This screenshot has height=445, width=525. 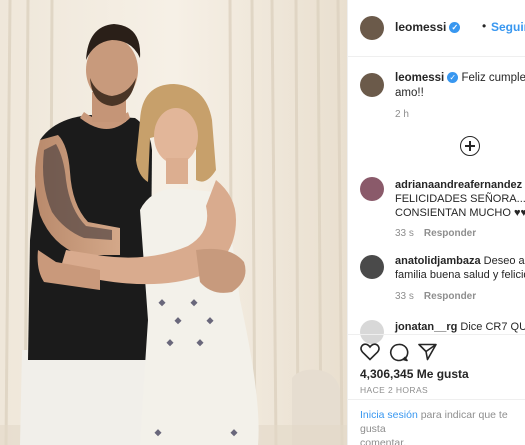 I want to click on caption-line2: amo!!, so click(x=409, y=93).